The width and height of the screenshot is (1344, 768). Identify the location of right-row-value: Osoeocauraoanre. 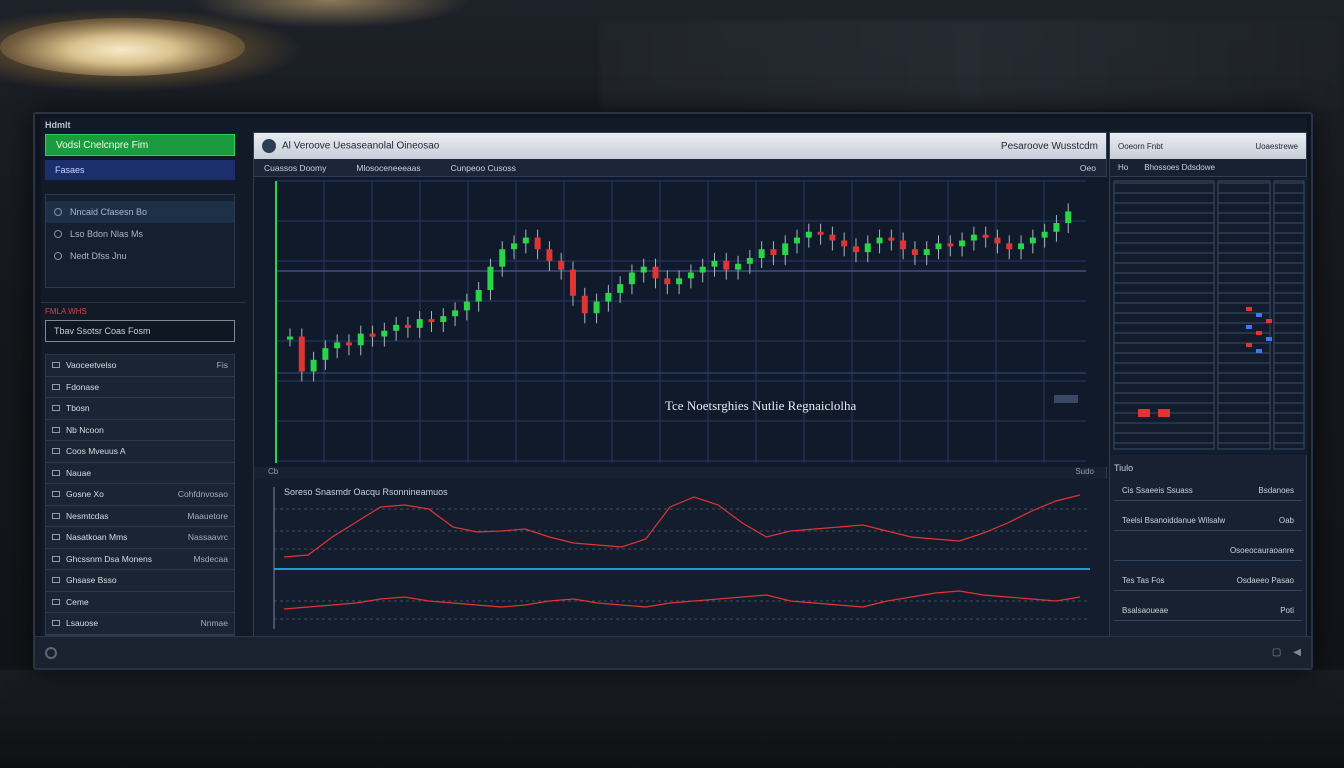
(1261, 550).